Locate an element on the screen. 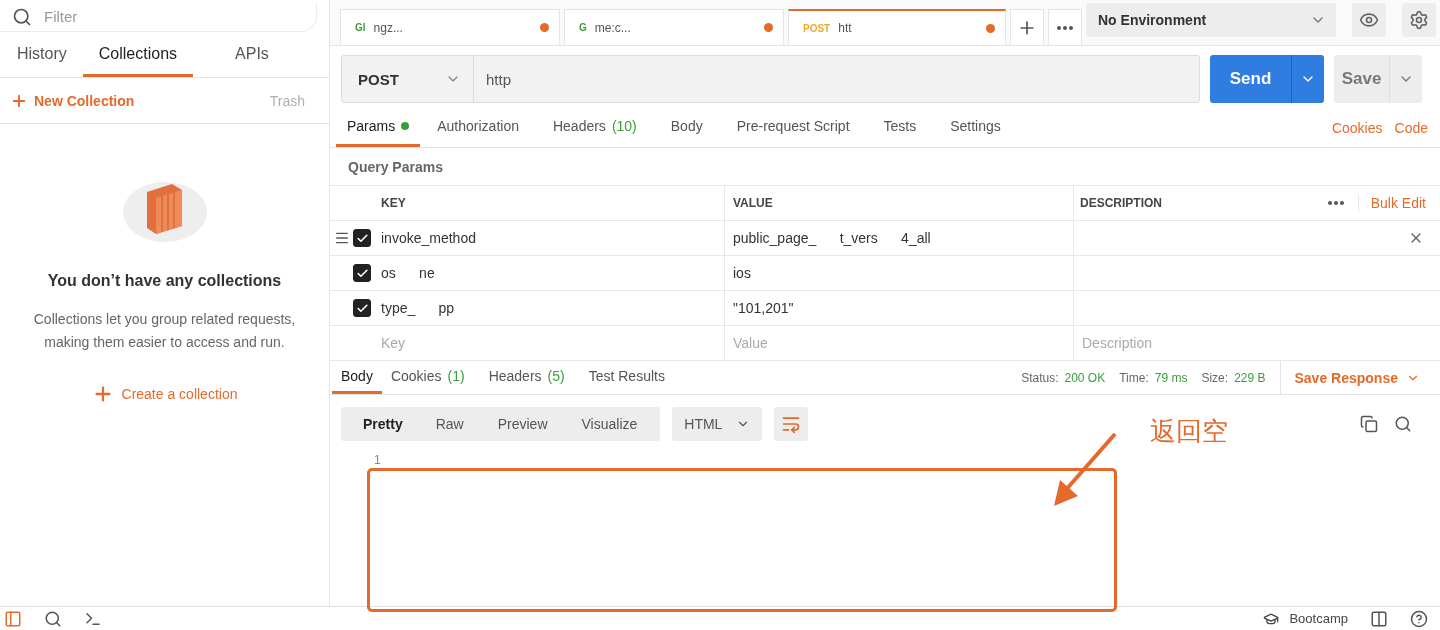 Image resolution: width=1440 pixels, height=630 pixels. view-tab: Pretty is located at coordinates (383, 424).